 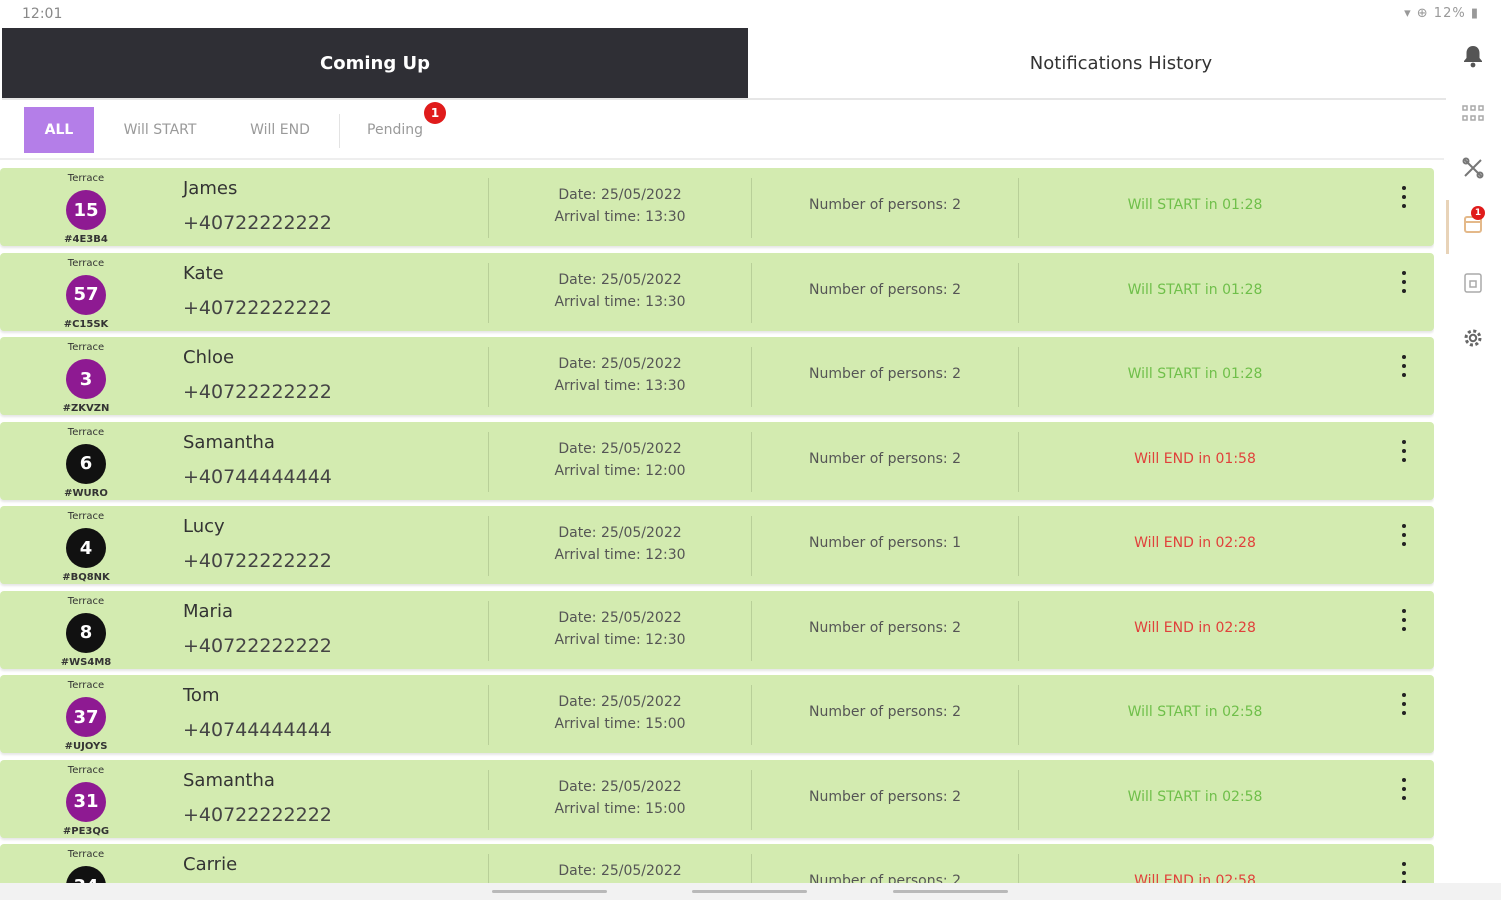 I want to click on tab-notifications-history: Notifications History, so click(x=1121, y=63).